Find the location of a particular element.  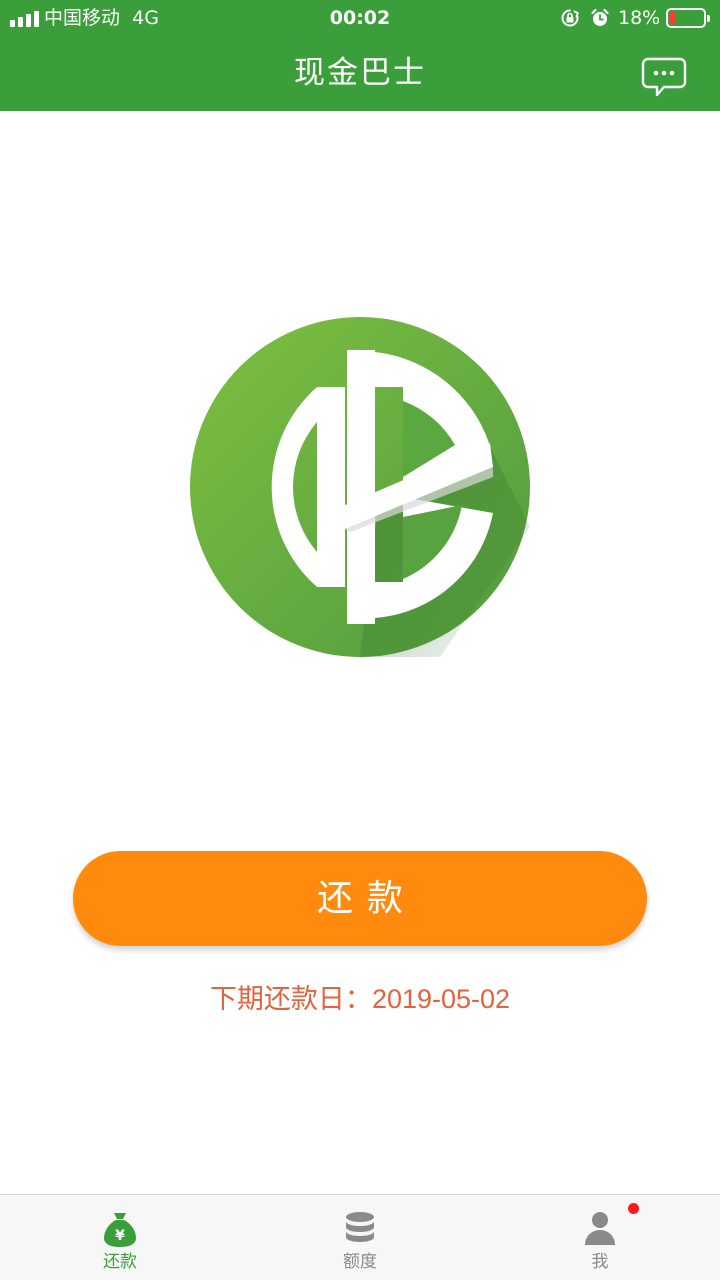

tab-me: 我 is located at coordinates (600, 1237).